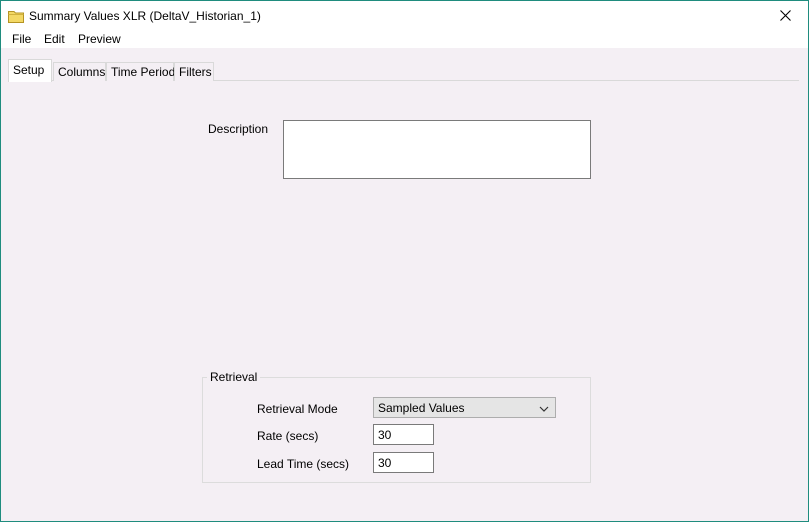 This screenshot has width=809, height=522. I want to click on menu-edit: Edit, so click(54, 39).